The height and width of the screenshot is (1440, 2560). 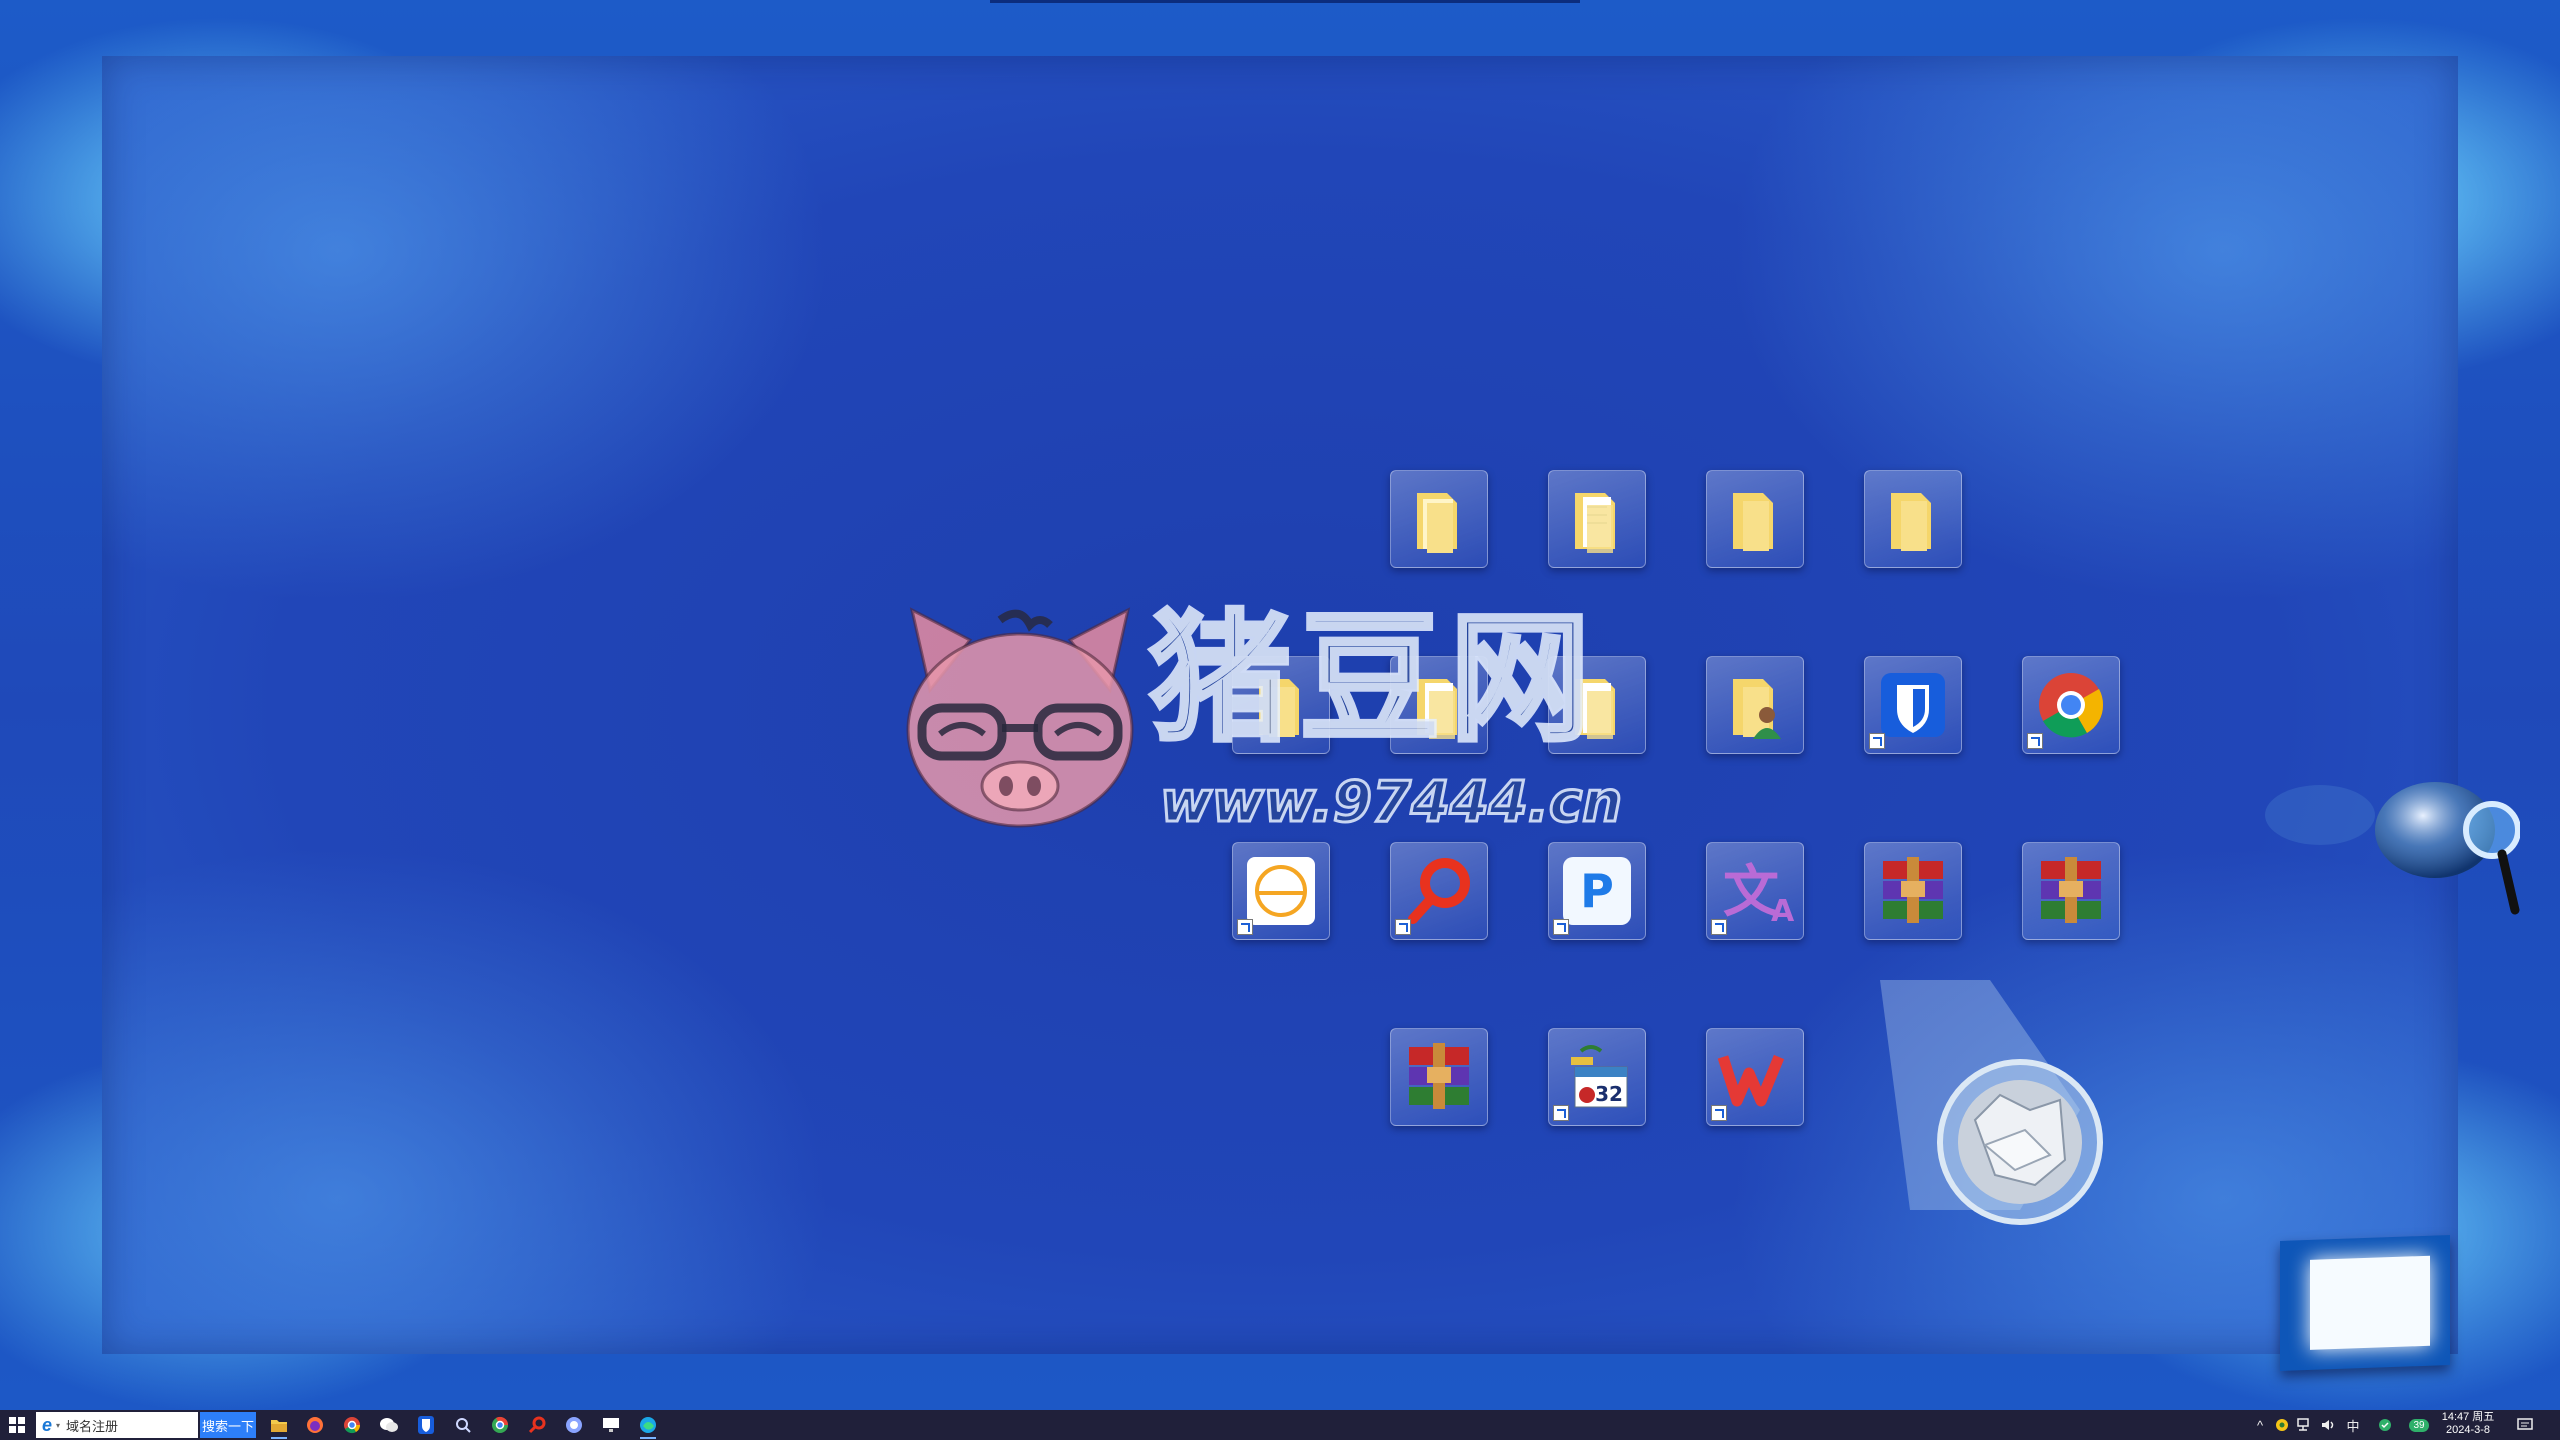 What do you see at coordinates (1280, 1425) in the screenshot?
I see `taskbar: e ▾ 域名注册 搜索一下 ^ 中 39 14:47 周五 2024-3-8` at bounding box center [1280, 1425].